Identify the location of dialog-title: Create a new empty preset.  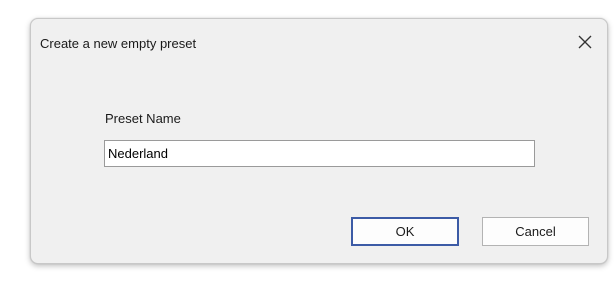
(118, 43).